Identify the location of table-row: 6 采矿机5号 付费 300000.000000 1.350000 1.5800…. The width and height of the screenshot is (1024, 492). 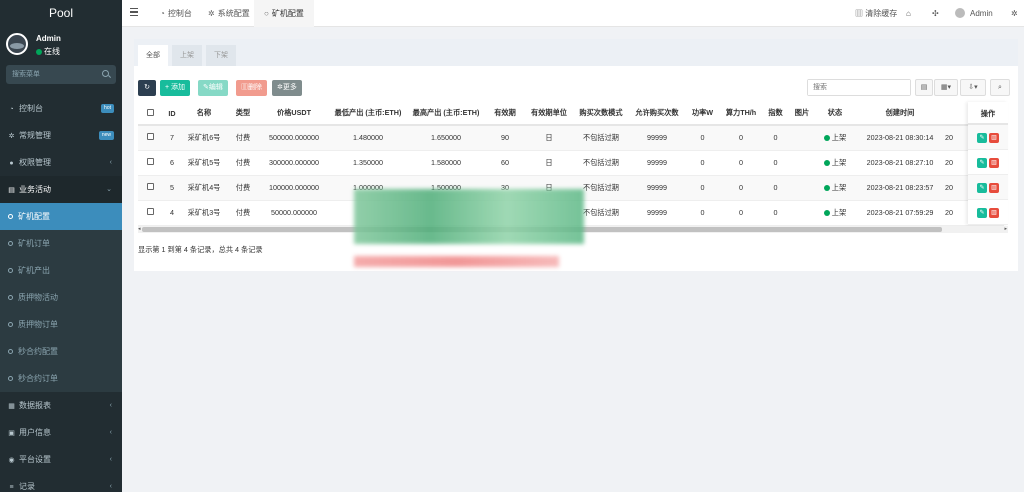
(571, 163).